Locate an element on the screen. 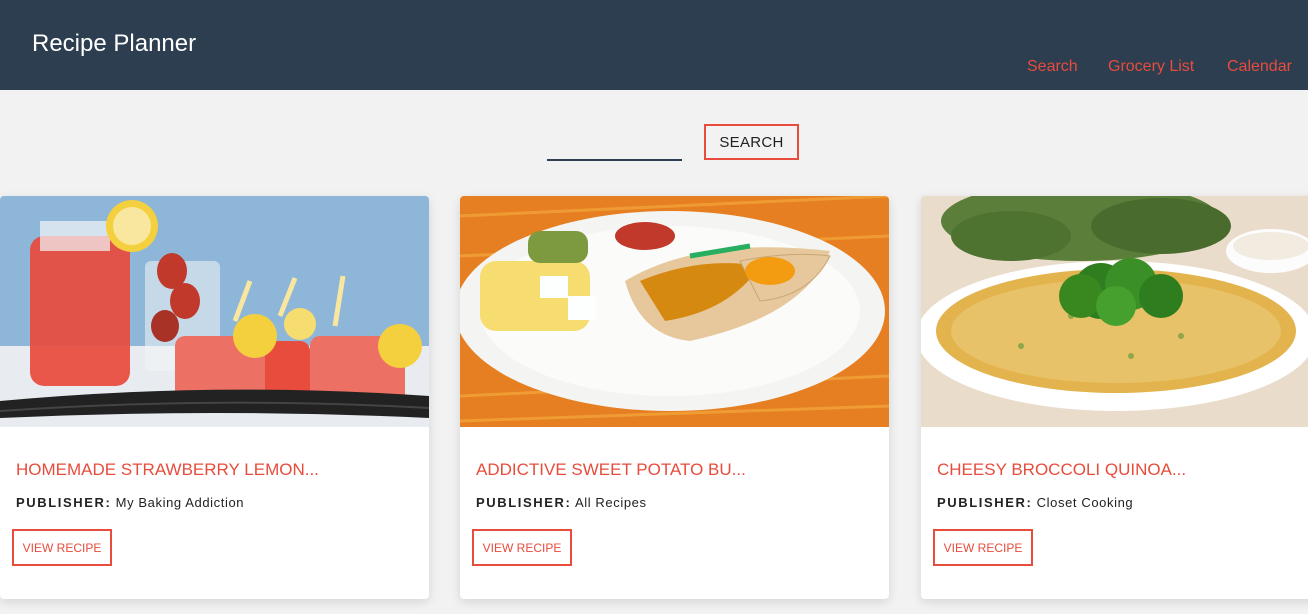 This screenshot has width=1308, height=614. nav-link-calendar: Calendar is located at coordinates (1259, 67).